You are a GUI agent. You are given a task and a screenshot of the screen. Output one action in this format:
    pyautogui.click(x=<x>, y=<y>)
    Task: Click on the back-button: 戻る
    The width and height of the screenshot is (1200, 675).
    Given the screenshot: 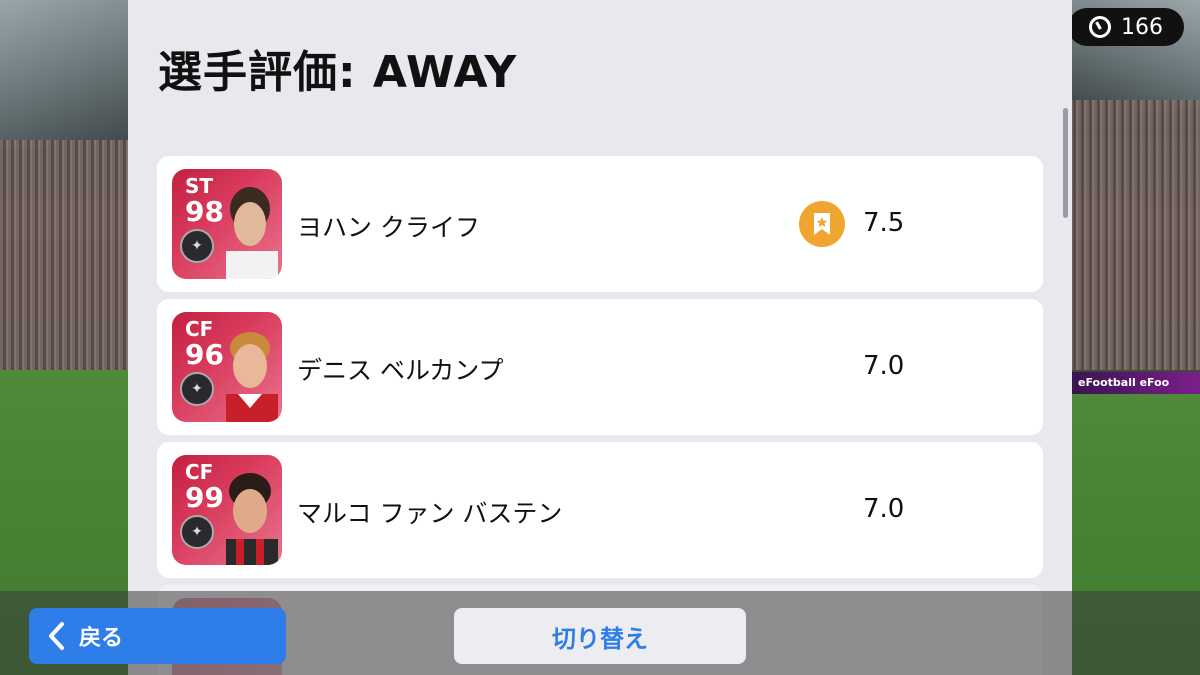 What is the action you would take?
    pyautogui.click(x=157, y=636)
    